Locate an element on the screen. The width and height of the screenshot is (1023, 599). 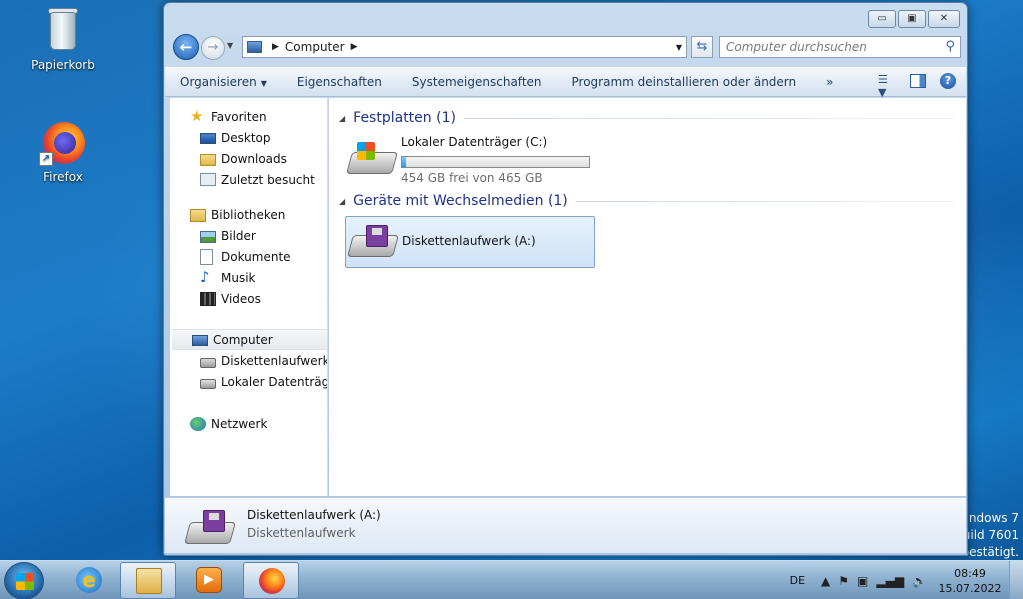
star-icon: ★ is located at coordinates (197, 115).